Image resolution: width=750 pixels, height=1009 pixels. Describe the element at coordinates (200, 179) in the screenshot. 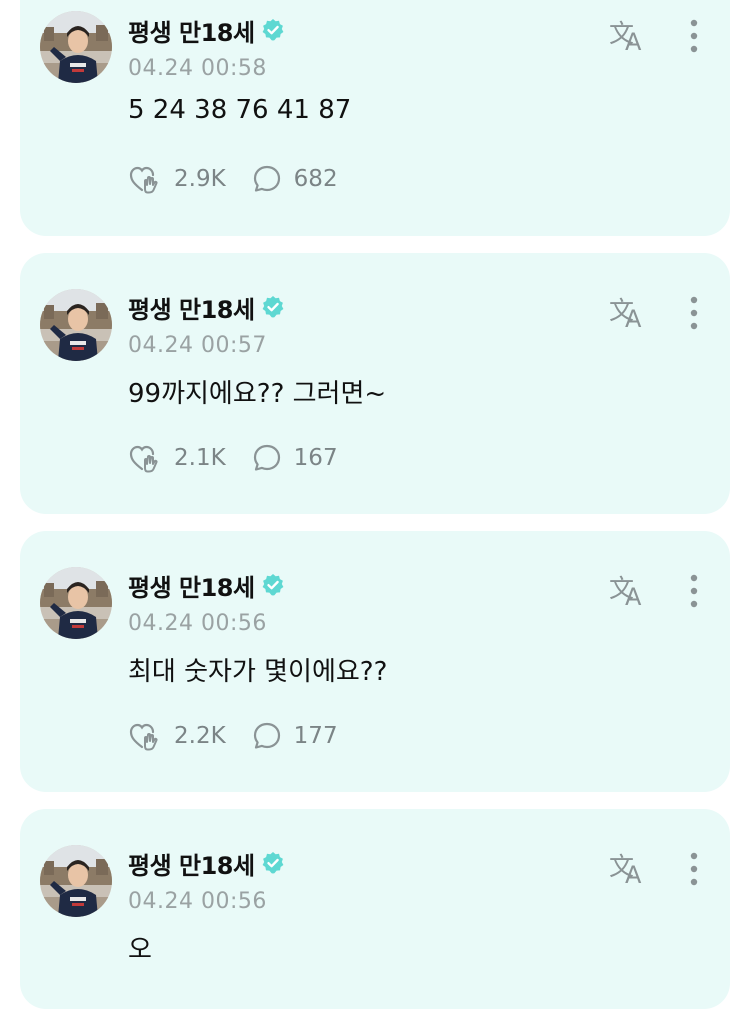

I see `reaction-count: 2.9K` at that location.